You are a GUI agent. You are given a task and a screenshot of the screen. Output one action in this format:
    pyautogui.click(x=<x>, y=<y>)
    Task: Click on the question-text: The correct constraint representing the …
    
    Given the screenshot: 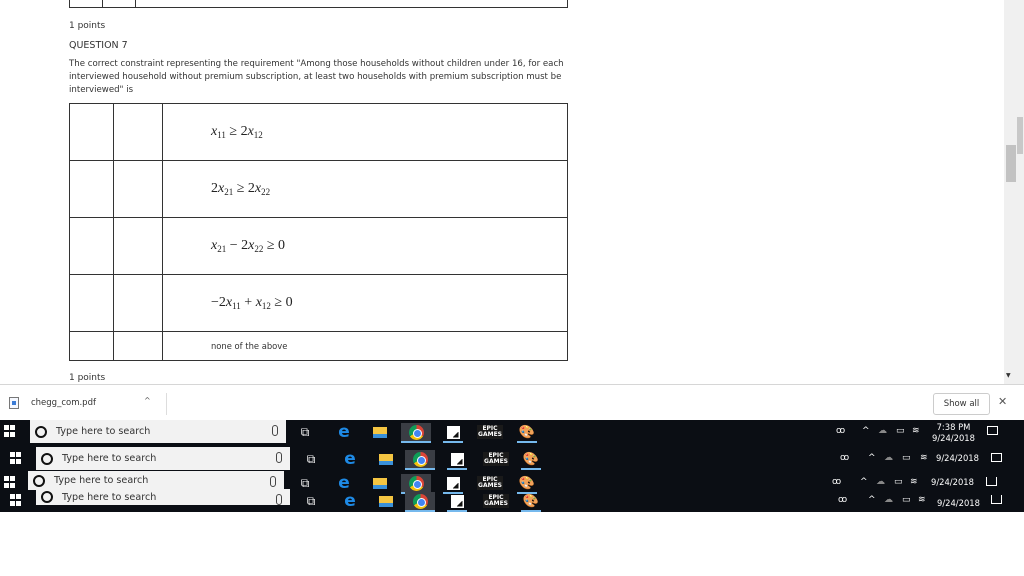 What is the action you would take?
    pyautogui.click(x=316, y=77)
    